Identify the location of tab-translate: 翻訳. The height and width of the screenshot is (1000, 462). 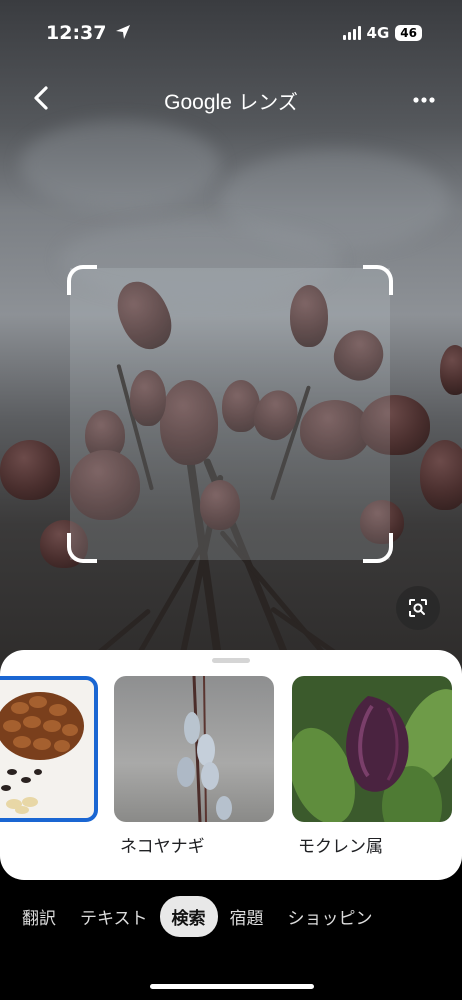
(39, 916).